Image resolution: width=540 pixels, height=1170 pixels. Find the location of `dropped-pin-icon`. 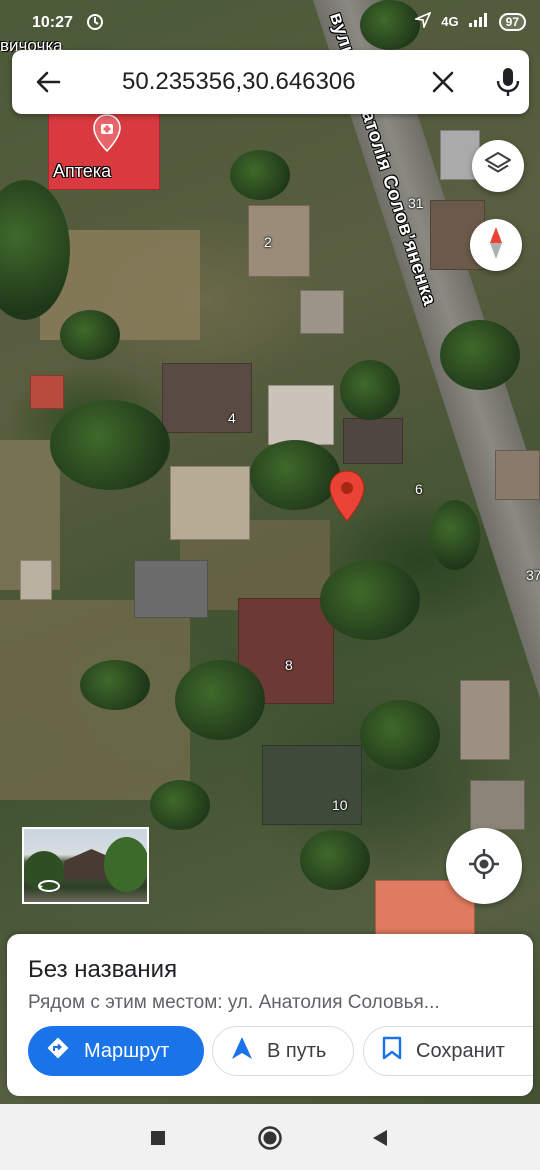

dropped-pin-icon is located at coordinates (347, 498).